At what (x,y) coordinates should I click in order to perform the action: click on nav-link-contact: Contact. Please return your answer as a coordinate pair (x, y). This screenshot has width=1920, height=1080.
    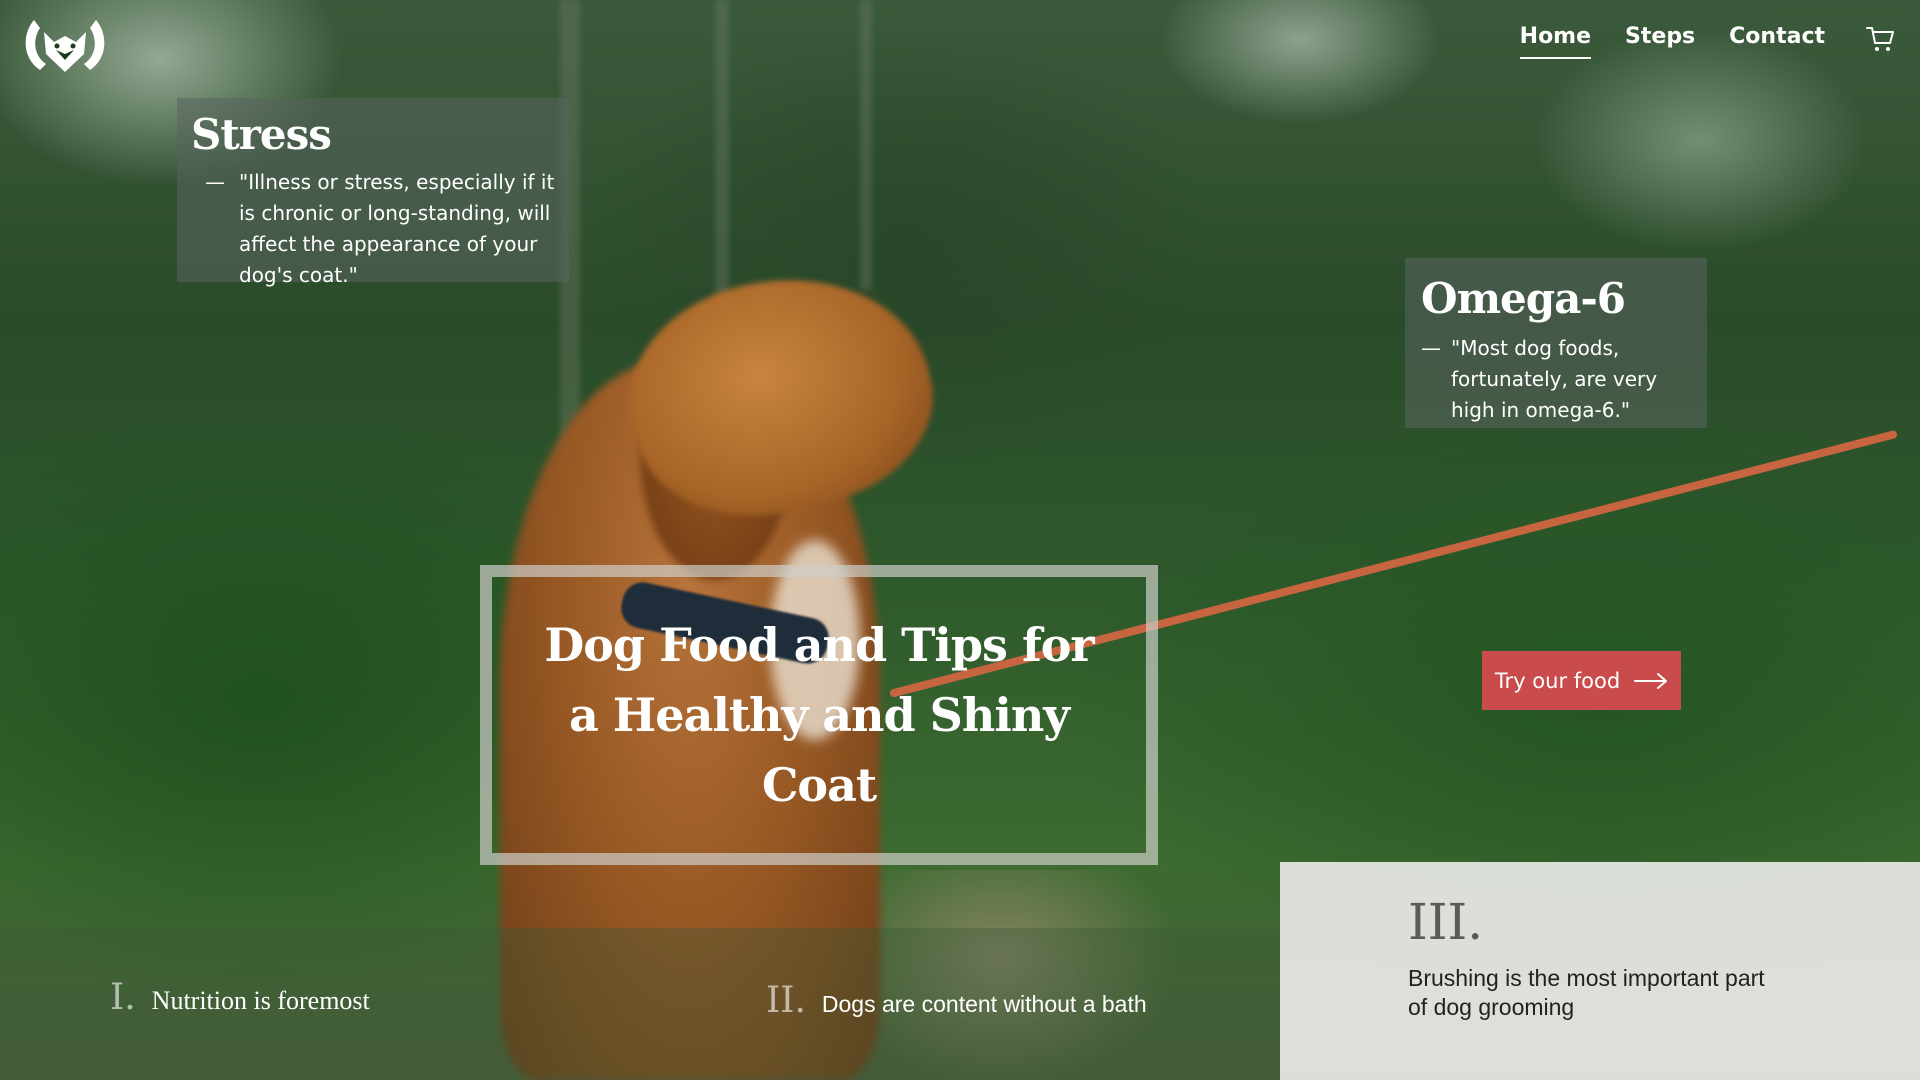
    Looking at the image, I should click on (1777, 41).